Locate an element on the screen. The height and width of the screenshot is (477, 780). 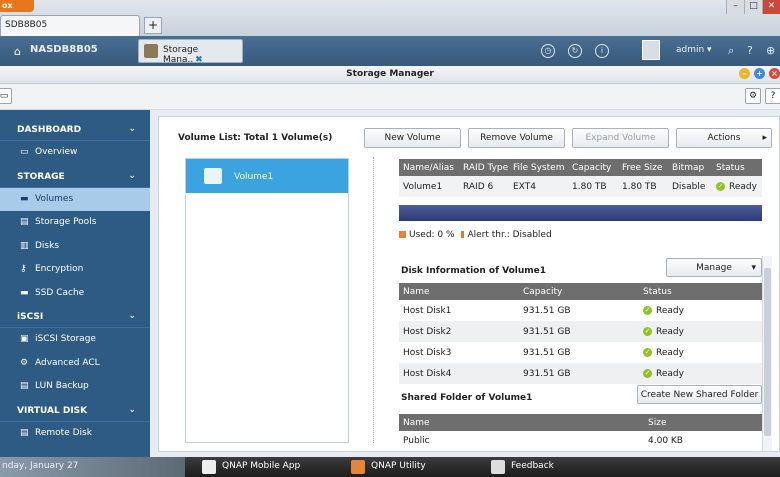
home-icon: ⌂ is located at coordinates (17, 51).